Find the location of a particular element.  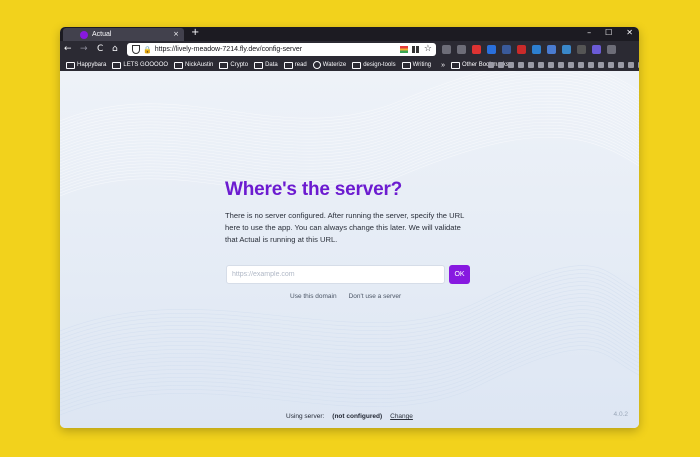

bookmark-crypto: Crypto is located at coordinates (233, 65).